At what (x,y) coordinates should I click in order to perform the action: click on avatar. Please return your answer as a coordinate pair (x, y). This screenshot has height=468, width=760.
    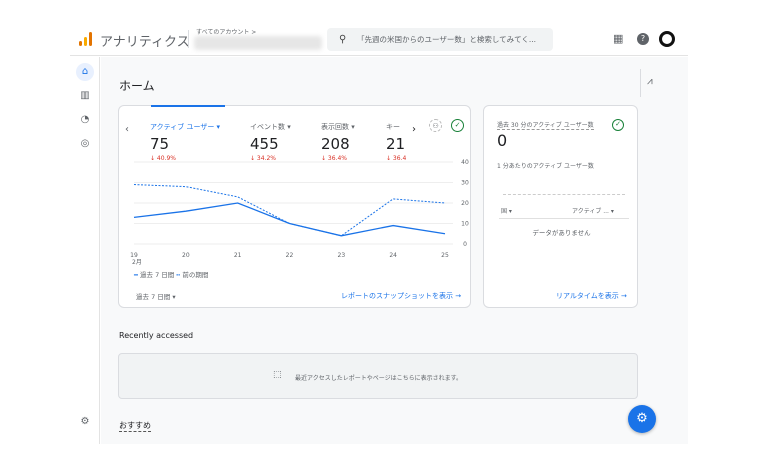
    Looking at the image, I should click on (667, 39).